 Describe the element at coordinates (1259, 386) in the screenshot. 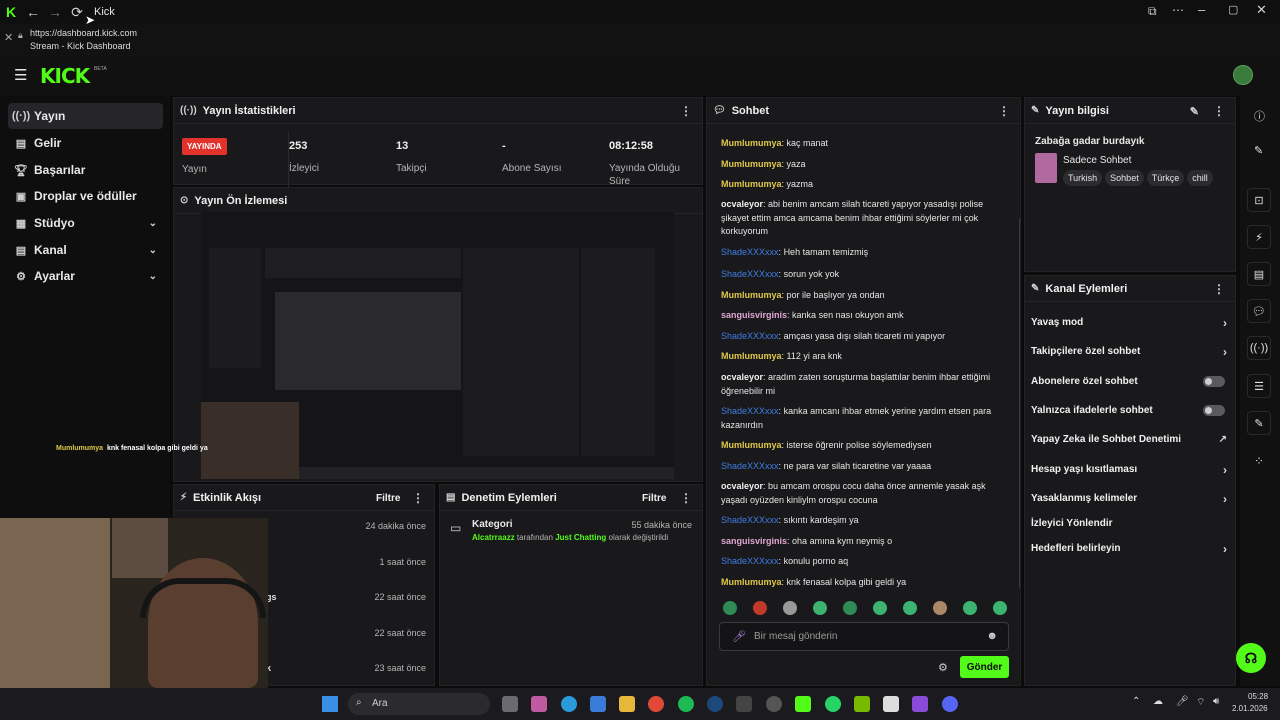

I see `layout-icon: ☰` at that location.